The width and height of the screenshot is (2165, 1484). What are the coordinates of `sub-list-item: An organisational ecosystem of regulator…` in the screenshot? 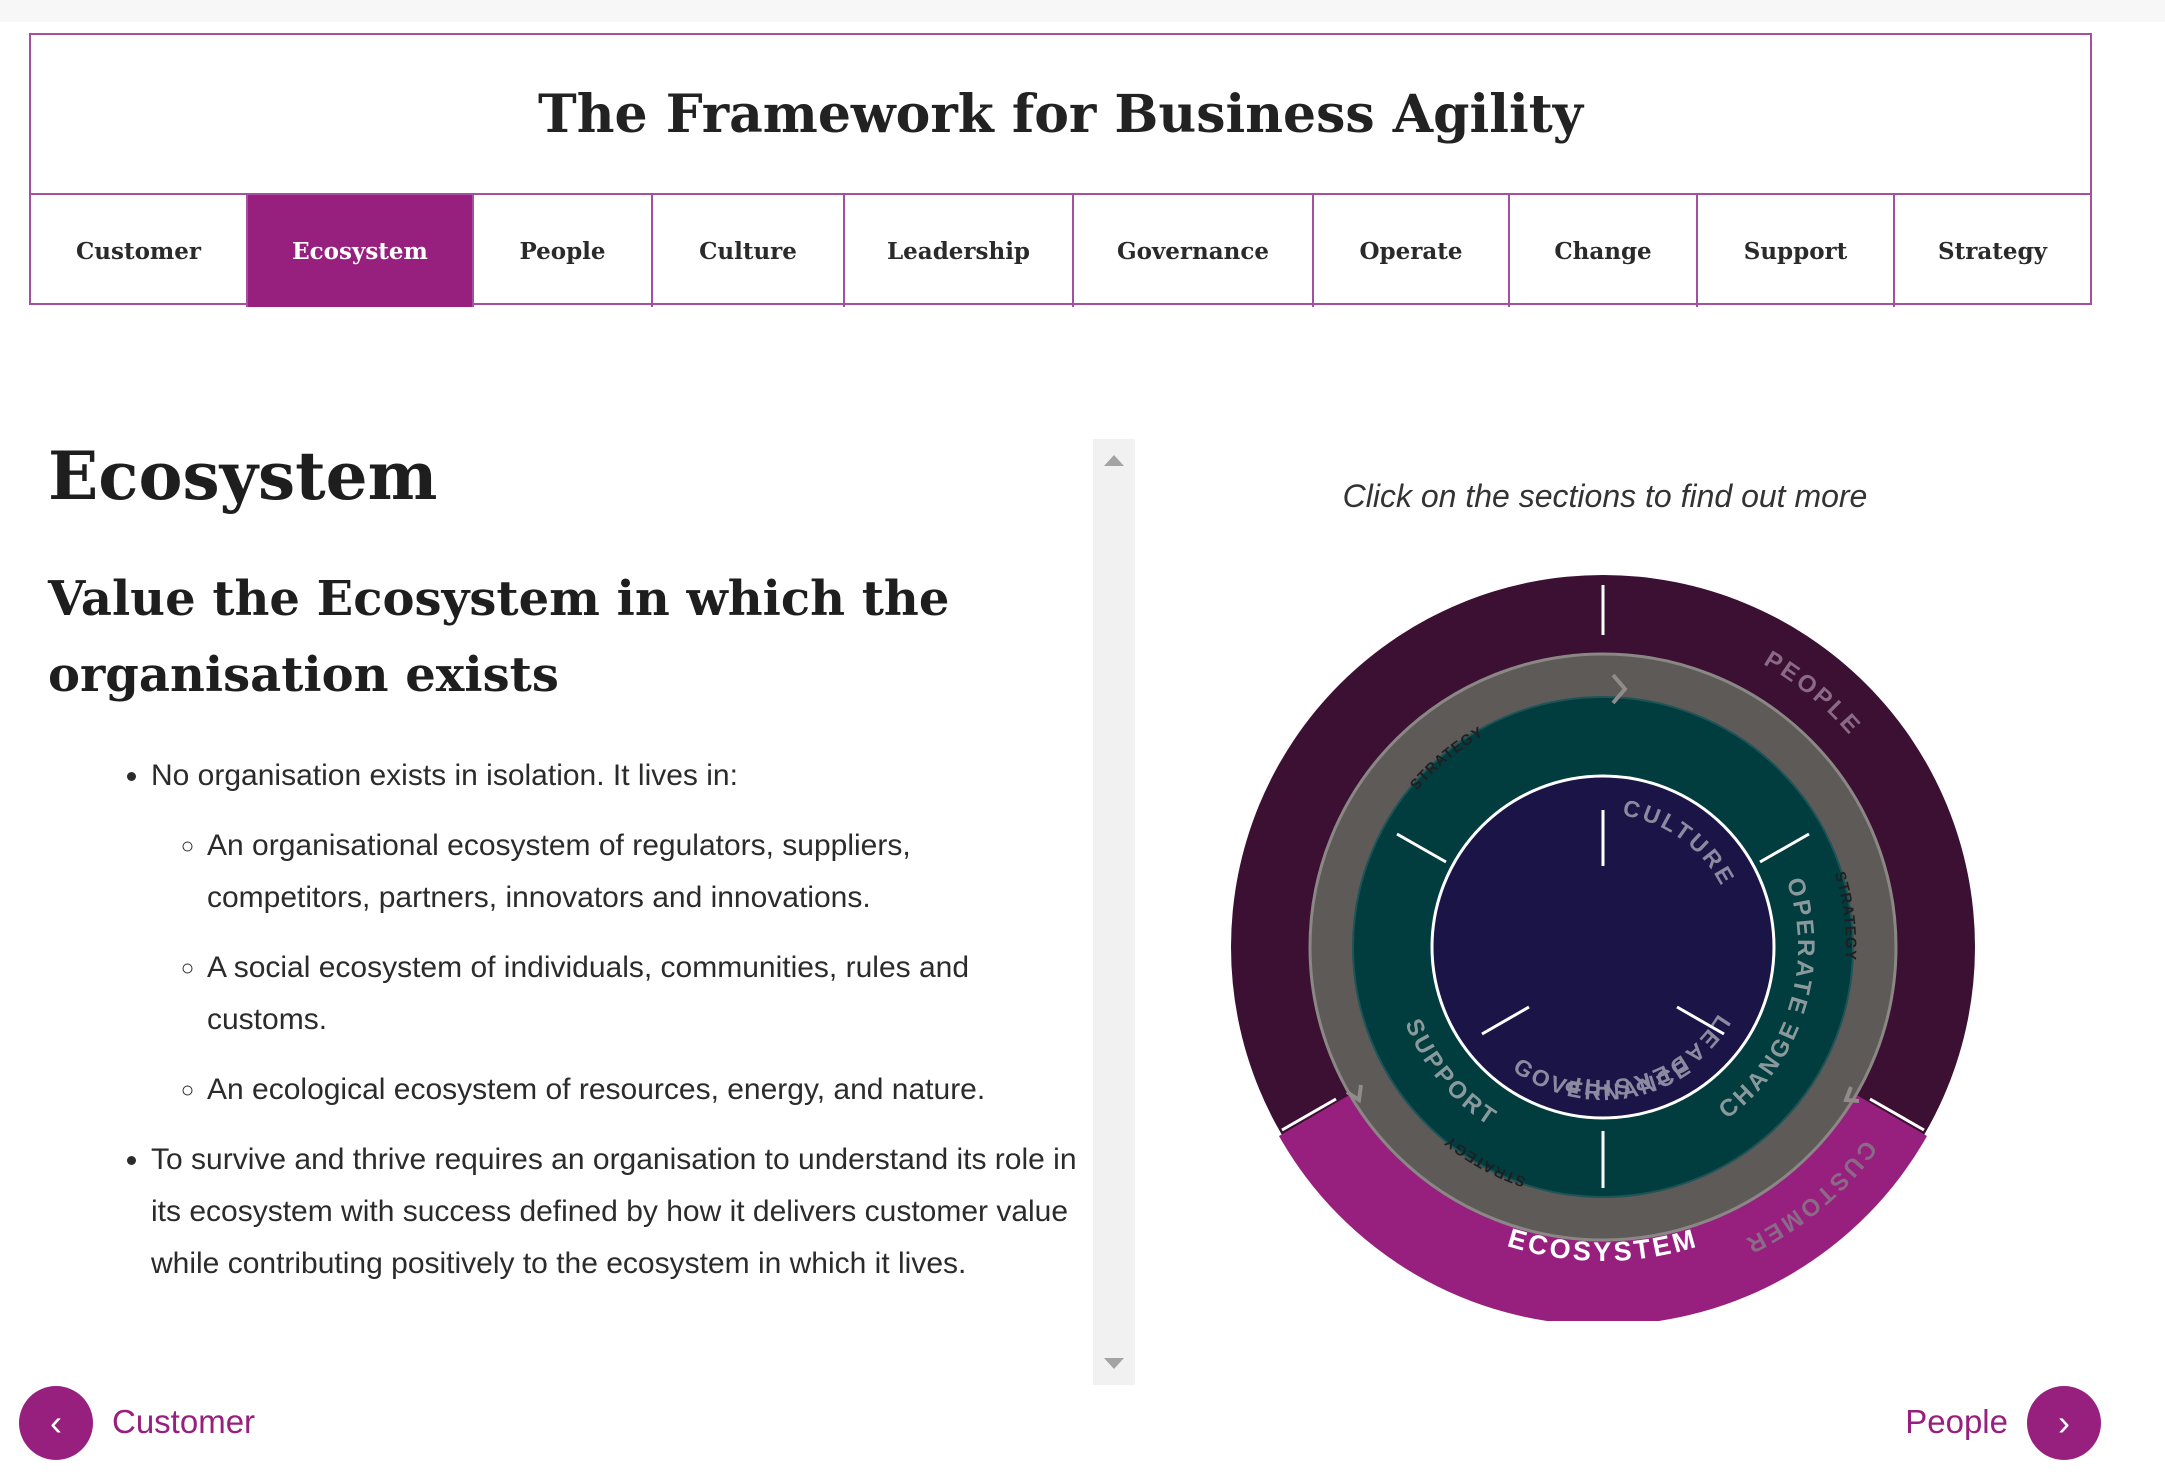 It's located at (642, 872).